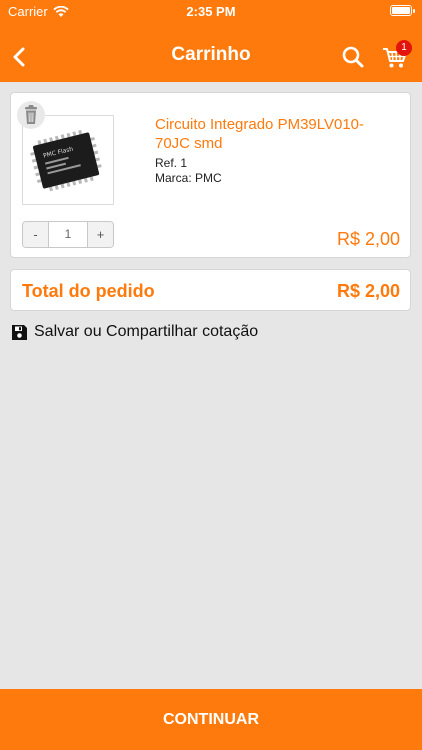 The image size is (422, 750). I want to click on search-icon, so click(353, 57).